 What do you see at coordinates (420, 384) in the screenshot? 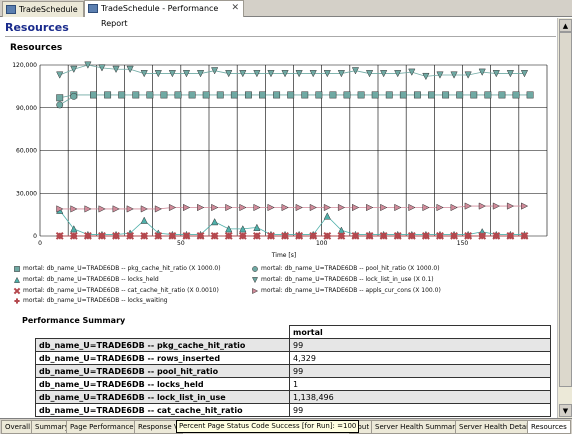
I see `value-cell: 1` at bounding box center [420, 384].